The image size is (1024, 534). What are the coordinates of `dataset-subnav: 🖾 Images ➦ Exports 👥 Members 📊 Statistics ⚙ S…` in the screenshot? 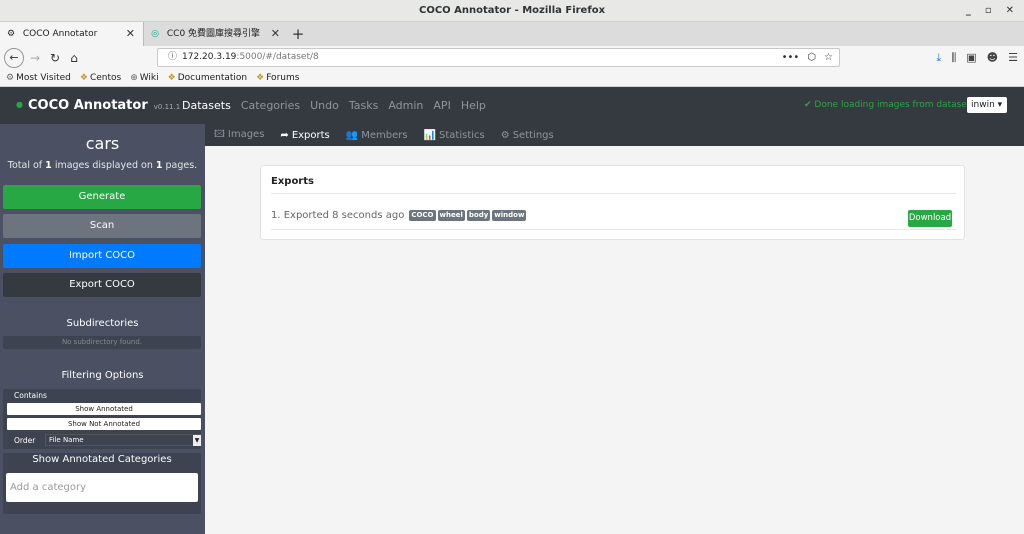 It's located at (614, 135).